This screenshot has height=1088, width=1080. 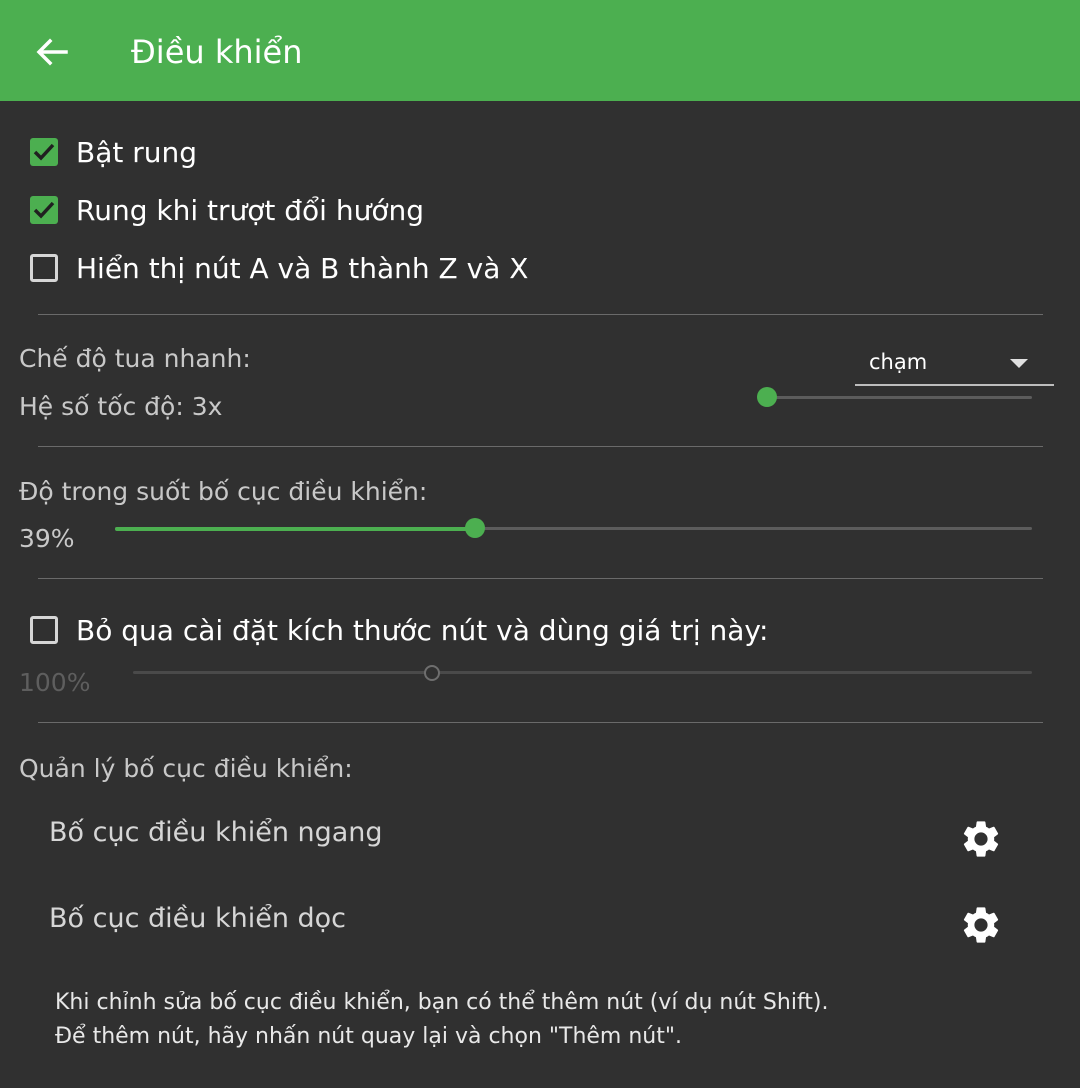 I want to click on vertical-layout-label: Bố cục điều khiển dọc, so click(x=198, y=918).